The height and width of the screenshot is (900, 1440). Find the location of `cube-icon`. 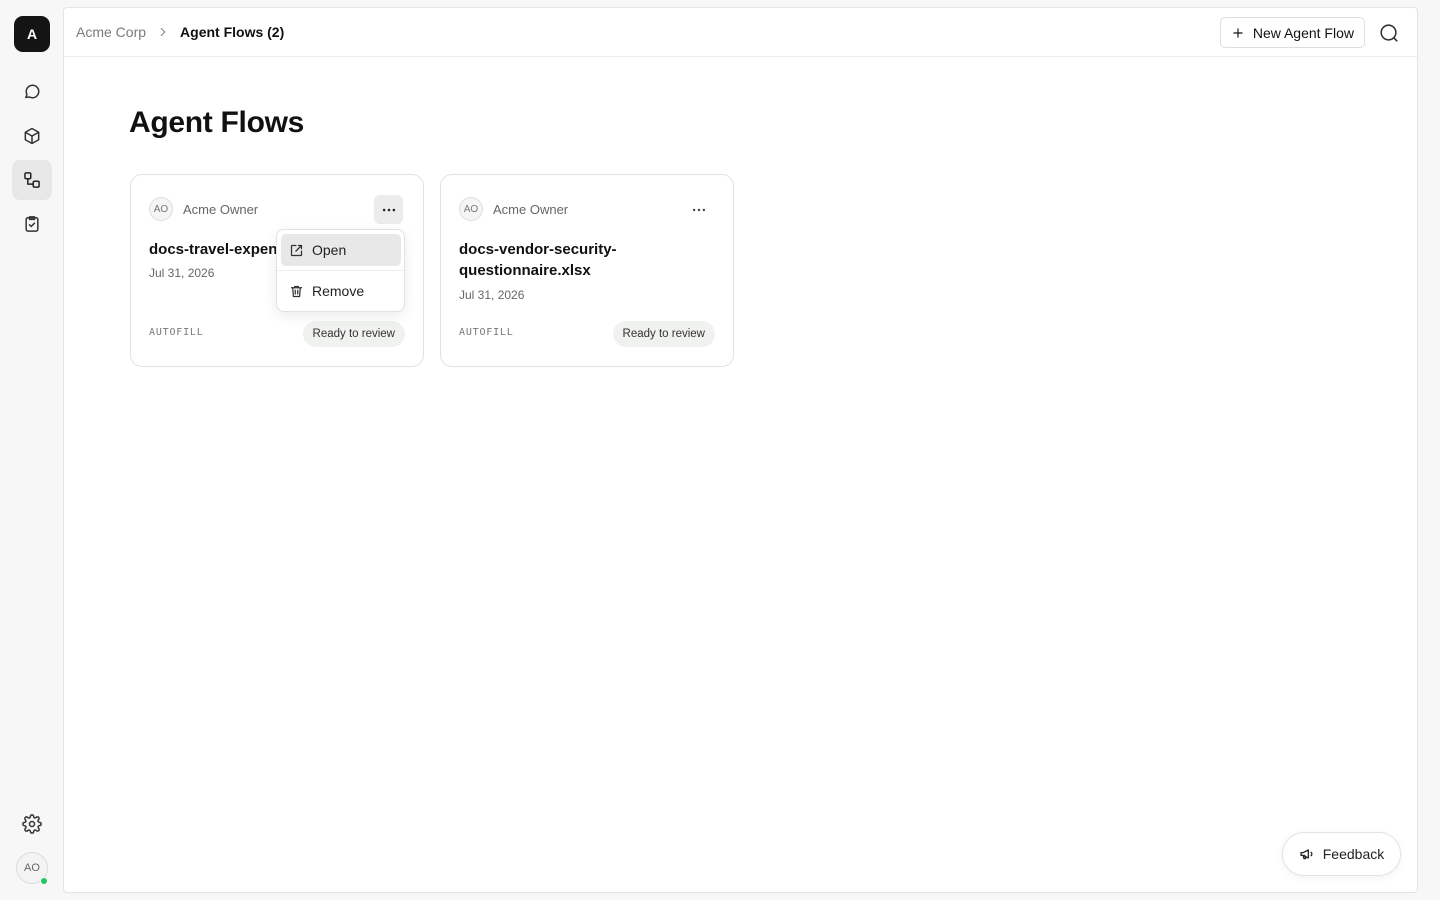

cube-icon is located at coordinates (32, 136).